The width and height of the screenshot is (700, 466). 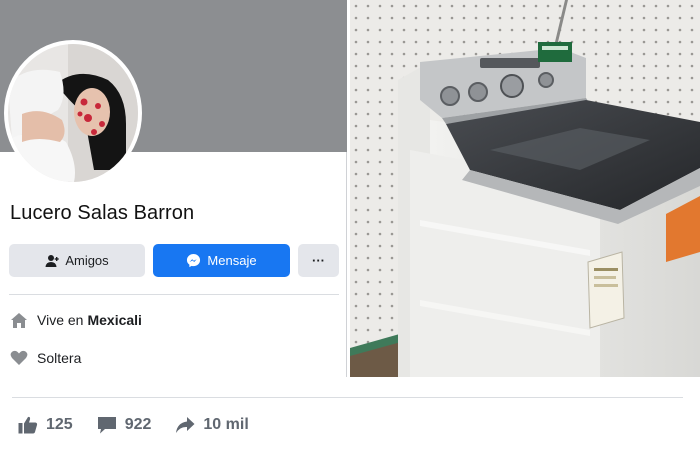 What do you see at coordinates (226, 424) in the screenshot?
I see `shares-count: 10 mil` at bounding box center [226, 424].